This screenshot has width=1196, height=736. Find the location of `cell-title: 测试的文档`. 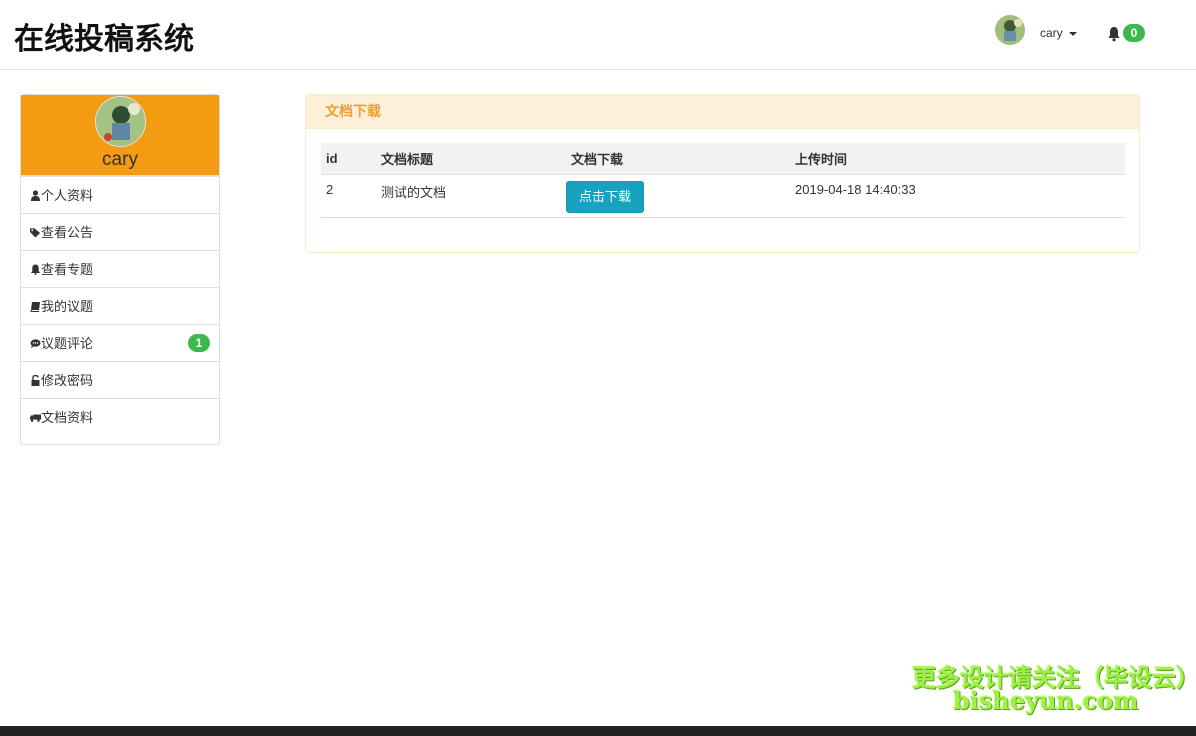

cell-title: 测试的文档 is located at coordinates (471, 196).